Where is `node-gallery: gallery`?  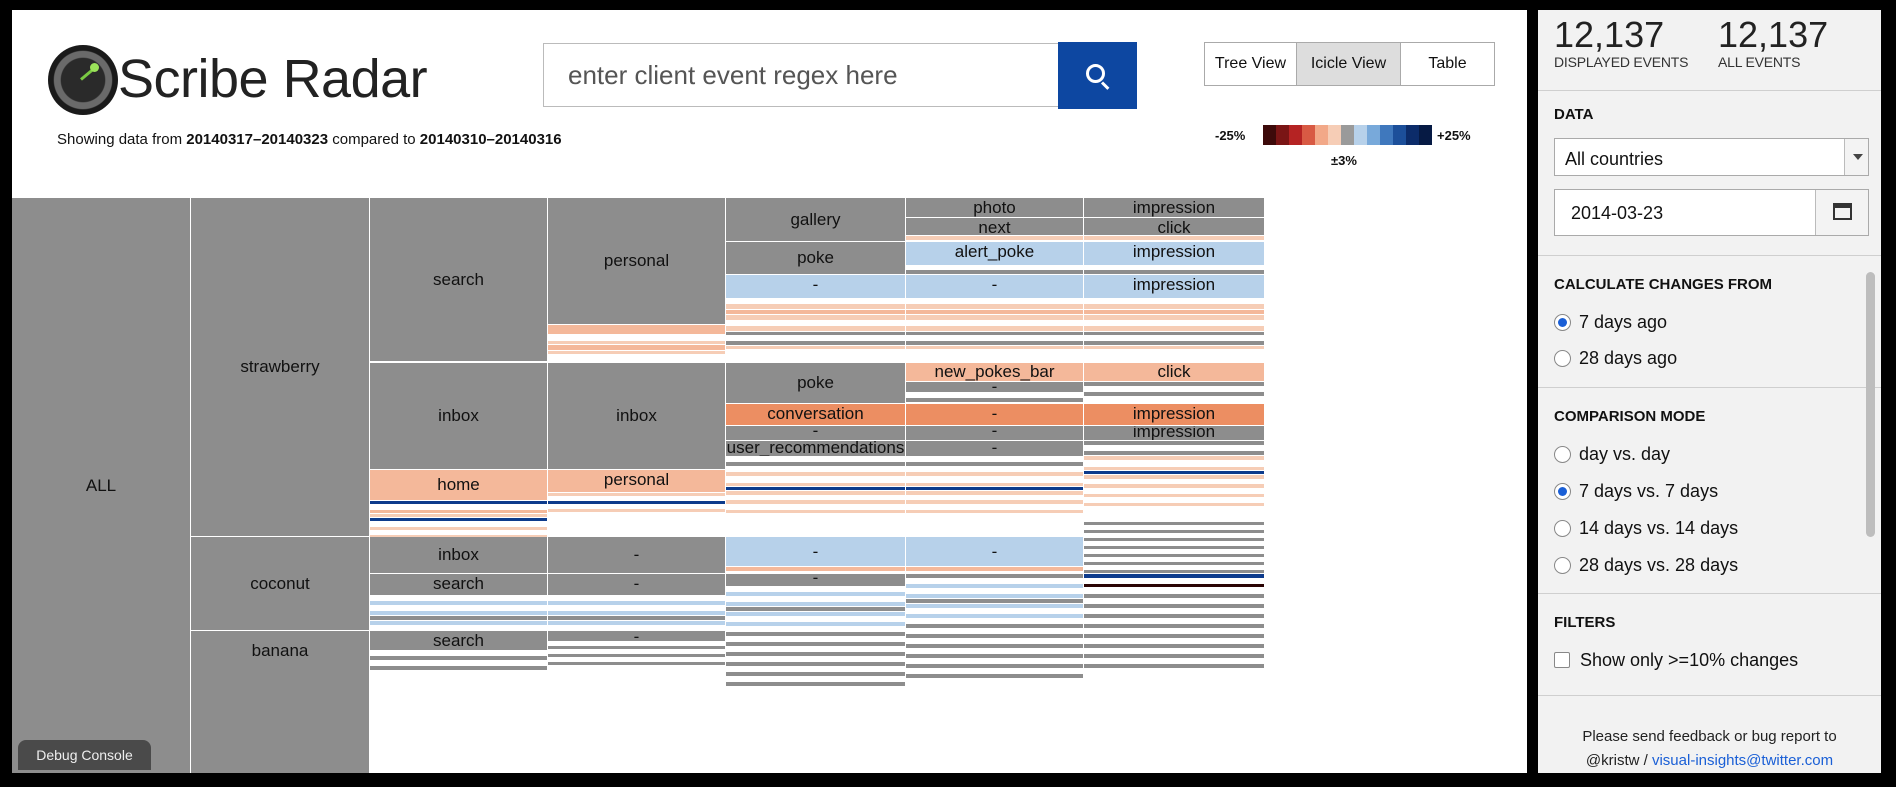
node-gallery: gallery is located at coordinates (815, 219).